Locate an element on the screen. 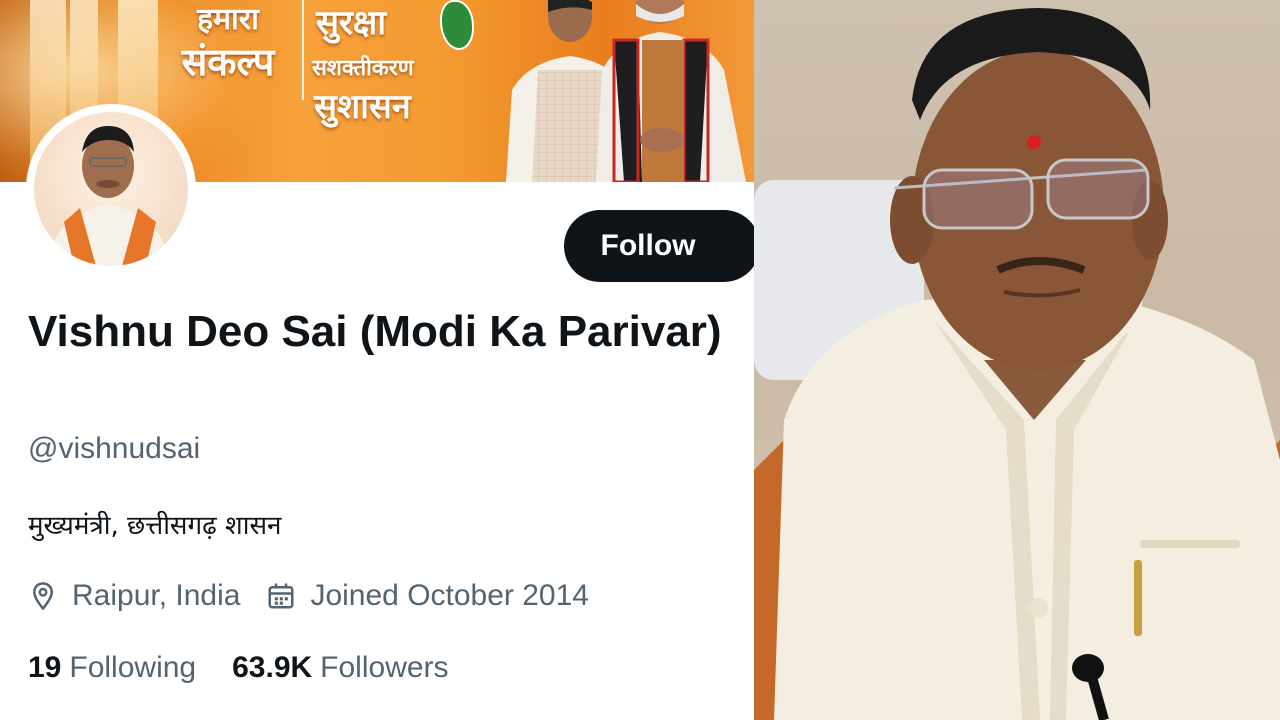 This screenshot has height=720, width=1280. profile-joined-date: Joined October 2014 is located at coordinates (449, 595).